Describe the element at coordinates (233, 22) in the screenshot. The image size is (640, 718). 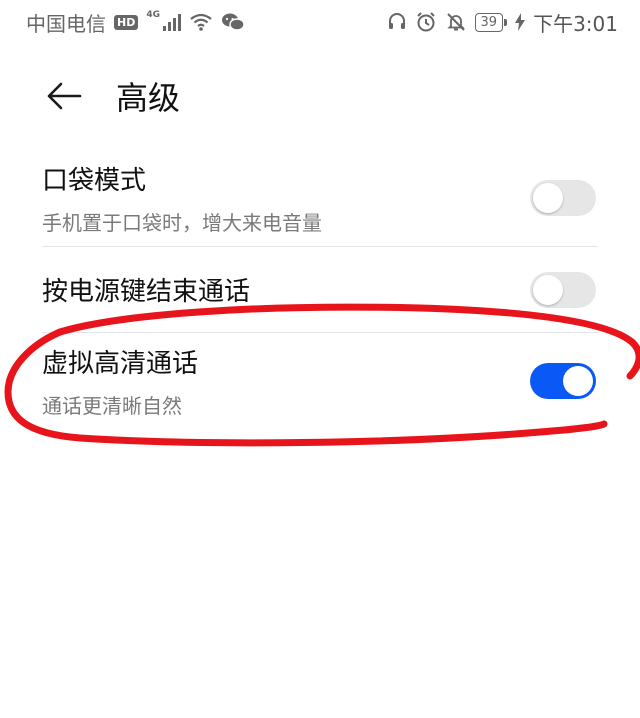
I see `wechat-icon` at that location.